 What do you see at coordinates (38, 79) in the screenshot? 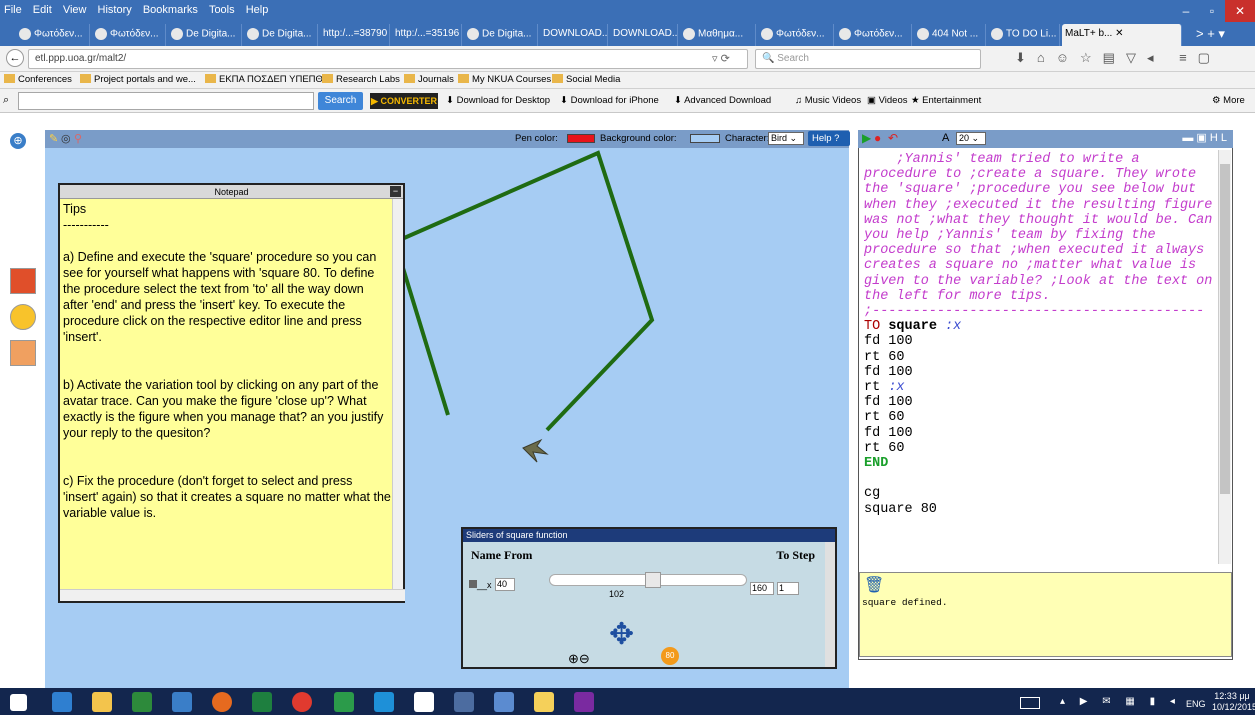
I see `bookmark-folder: Conferences` at bounding box center [38, 79].